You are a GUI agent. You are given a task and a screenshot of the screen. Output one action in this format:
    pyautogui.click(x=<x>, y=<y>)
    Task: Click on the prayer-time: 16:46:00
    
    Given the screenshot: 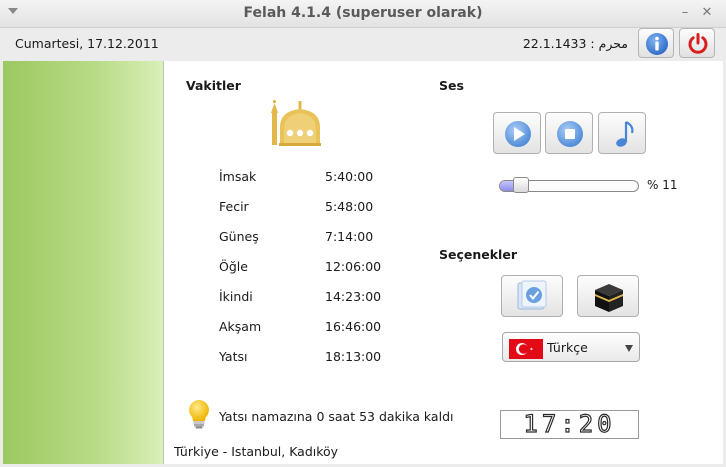 What is the action you would take?
    pyautogui.click(x=353, y=326)
    